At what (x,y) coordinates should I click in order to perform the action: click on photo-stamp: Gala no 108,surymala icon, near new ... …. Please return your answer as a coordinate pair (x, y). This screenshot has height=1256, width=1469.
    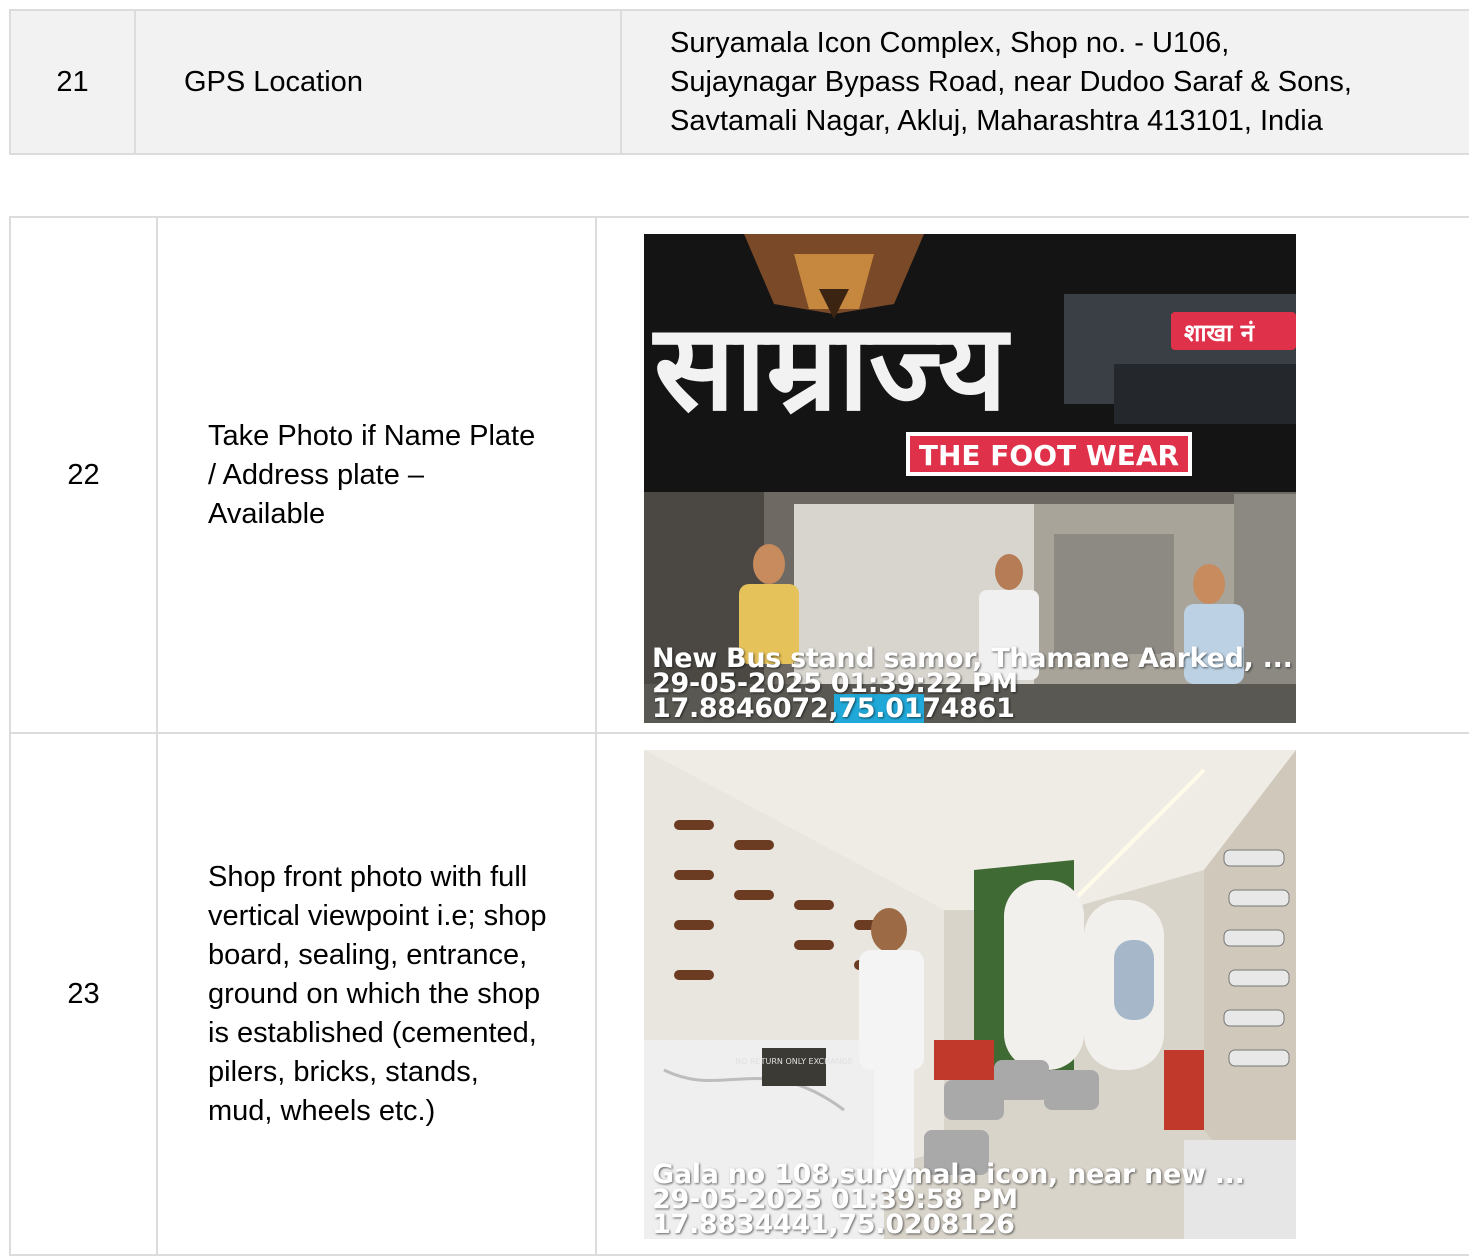
    Looking at the image, I should click on (948, 1200).